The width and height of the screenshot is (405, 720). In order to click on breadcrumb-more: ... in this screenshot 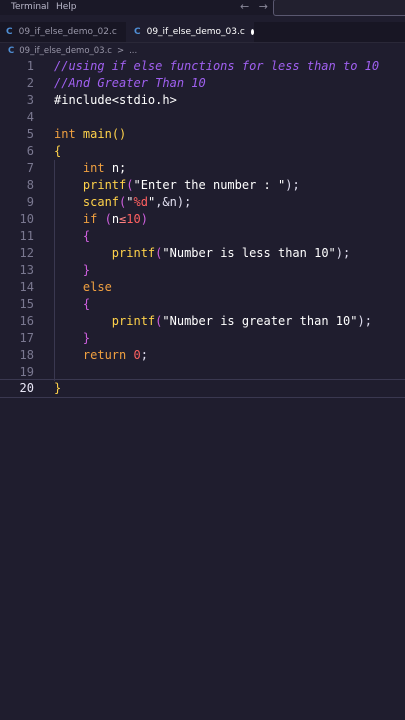, I will do `click(133, 51)`.